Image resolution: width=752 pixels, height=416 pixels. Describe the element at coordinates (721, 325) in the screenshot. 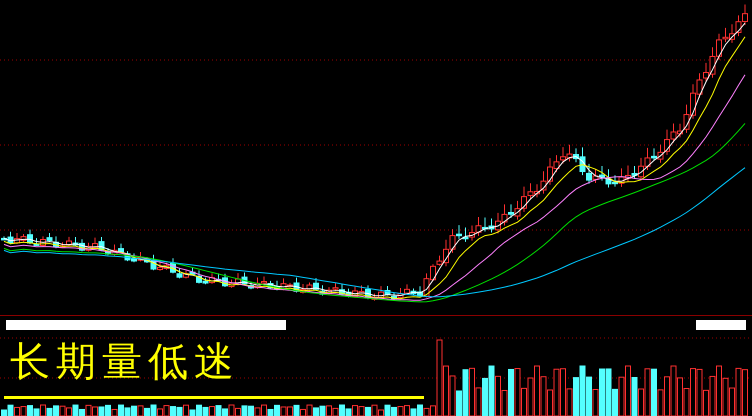

I see `redacted-block` at that location.